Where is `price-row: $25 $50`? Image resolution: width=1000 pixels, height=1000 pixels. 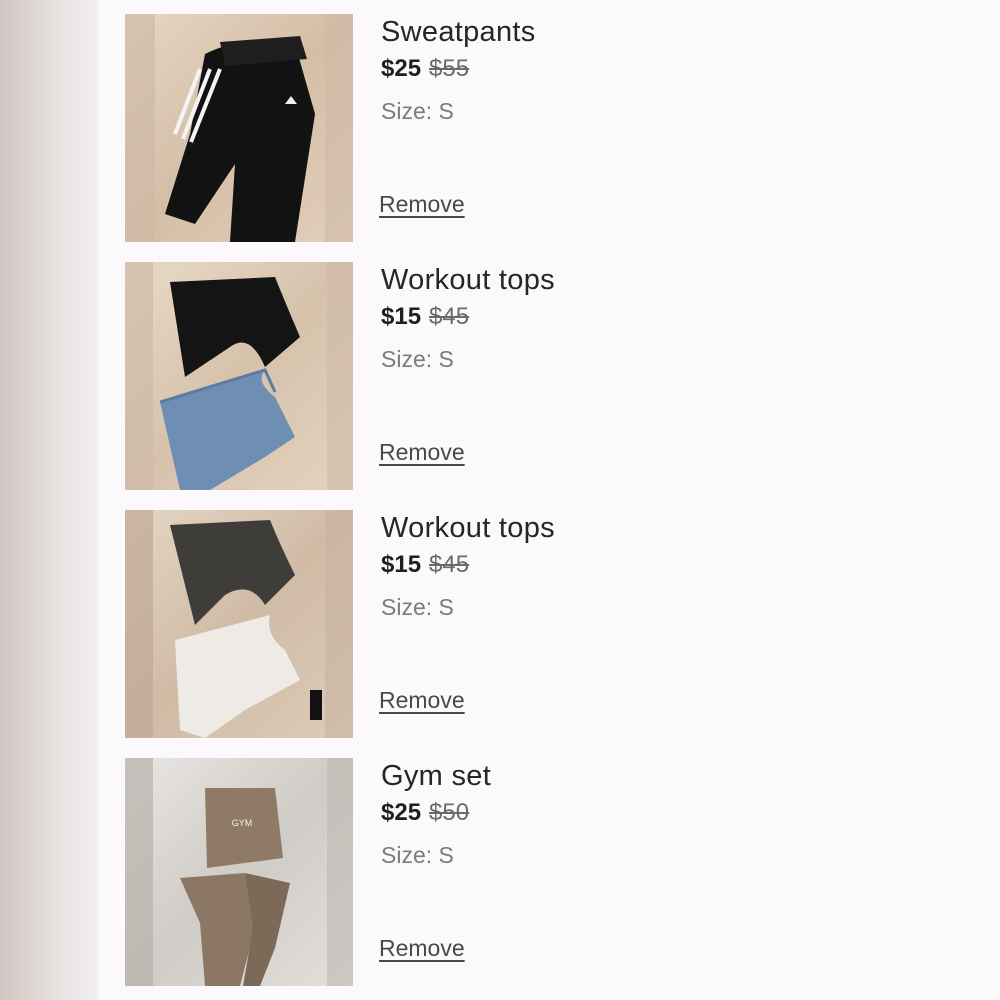 price-row: $25 $50 is located at coordinates (436, 813).